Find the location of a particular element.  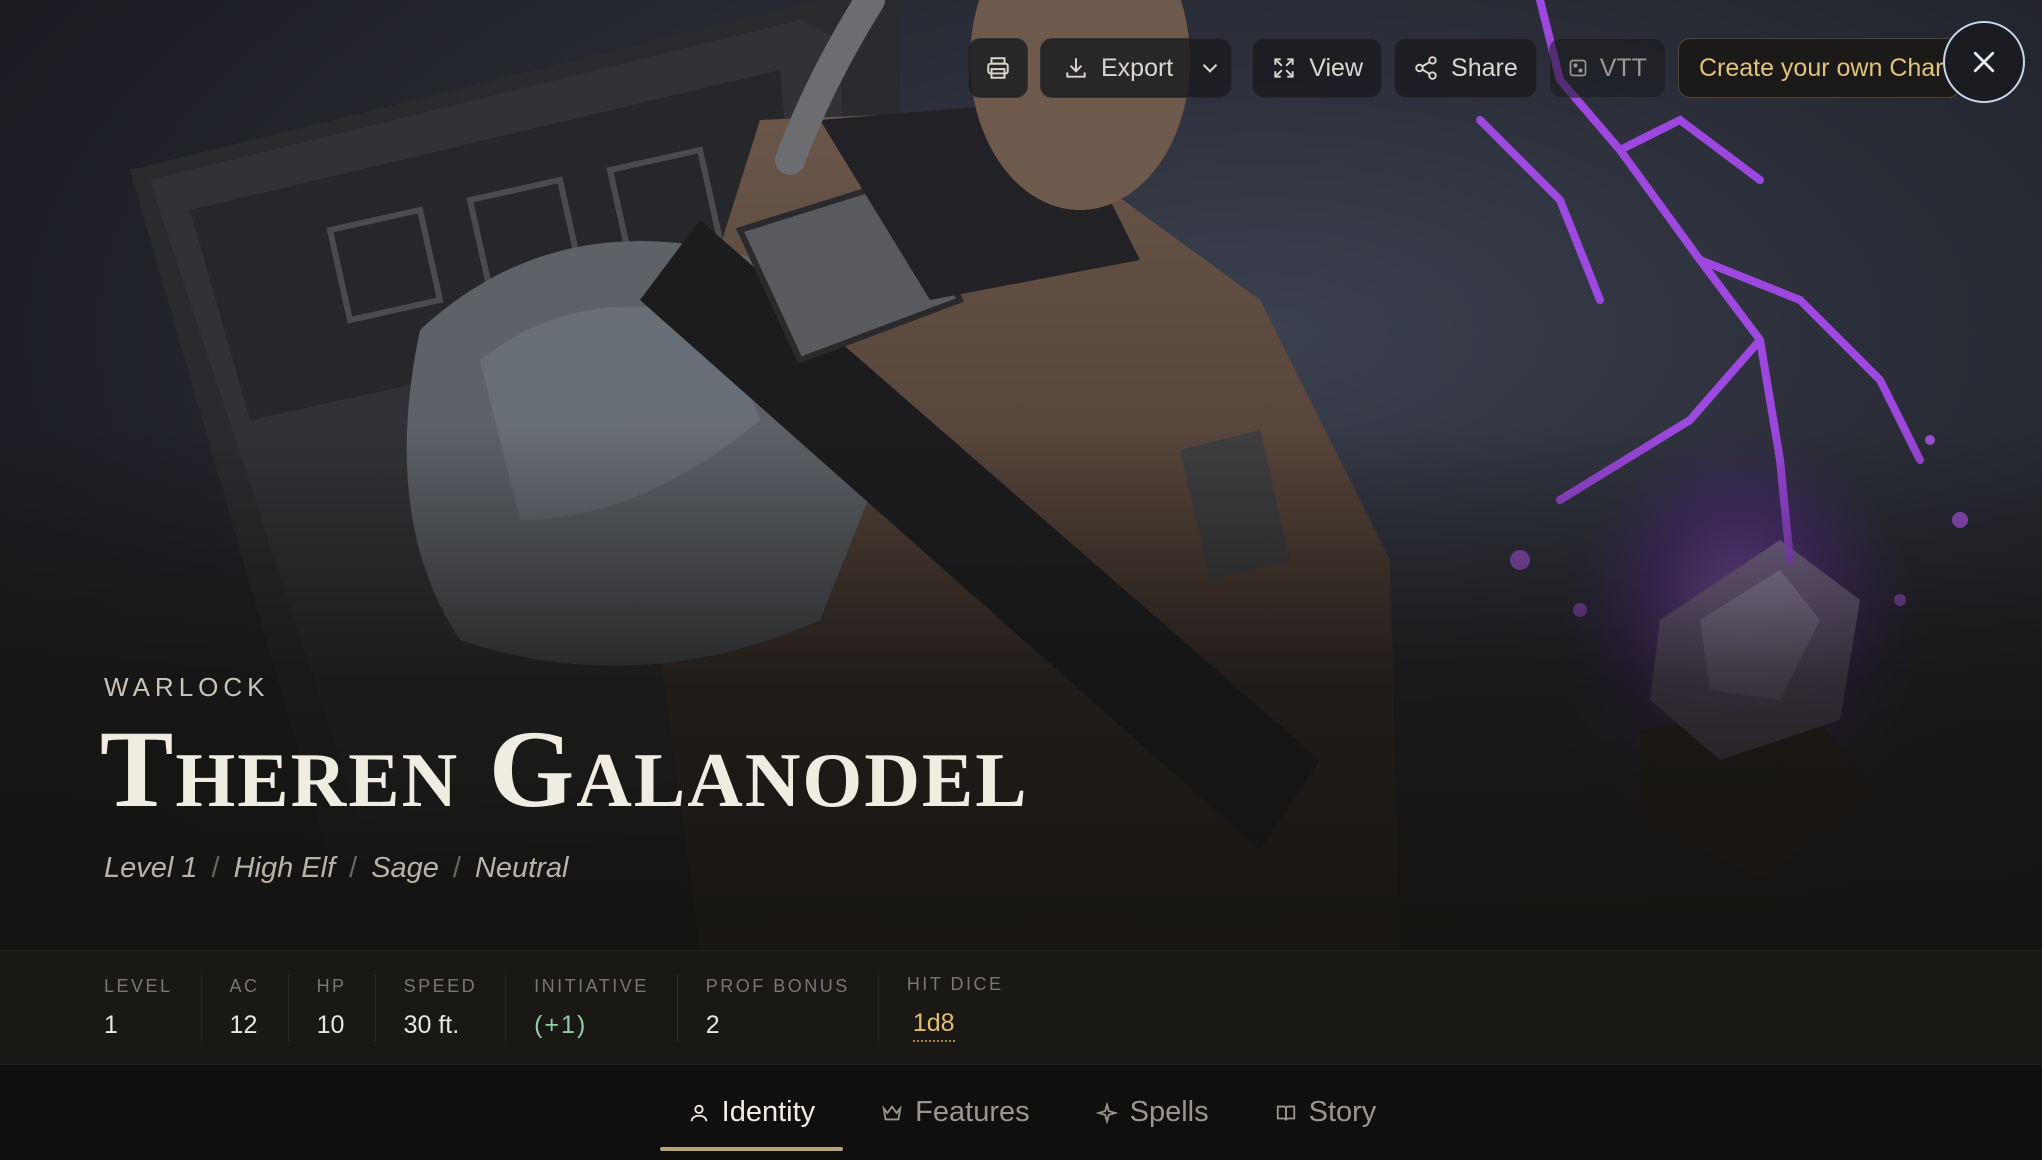

tab-label: Story is located at coordinates (1342, 1112).